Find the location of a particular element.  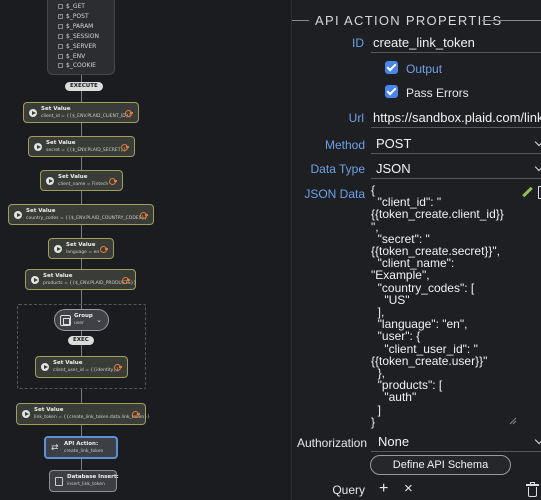

database-insert-node: Database Insert: insert_link_token is located at coordinates (84, 481).